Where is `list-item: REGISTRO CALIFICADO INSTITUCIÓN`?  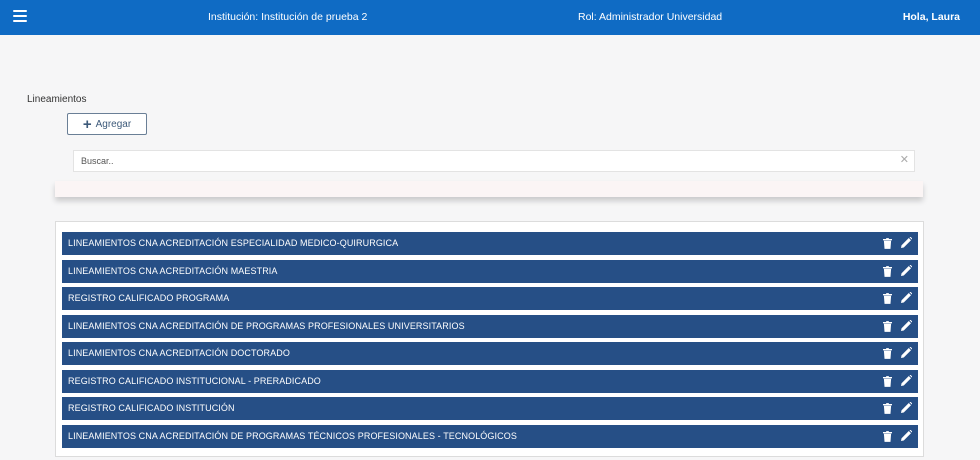
list-item: REGISTRO CALIFICADO INSTITUCIÓN is located at coordinates (490, 408).